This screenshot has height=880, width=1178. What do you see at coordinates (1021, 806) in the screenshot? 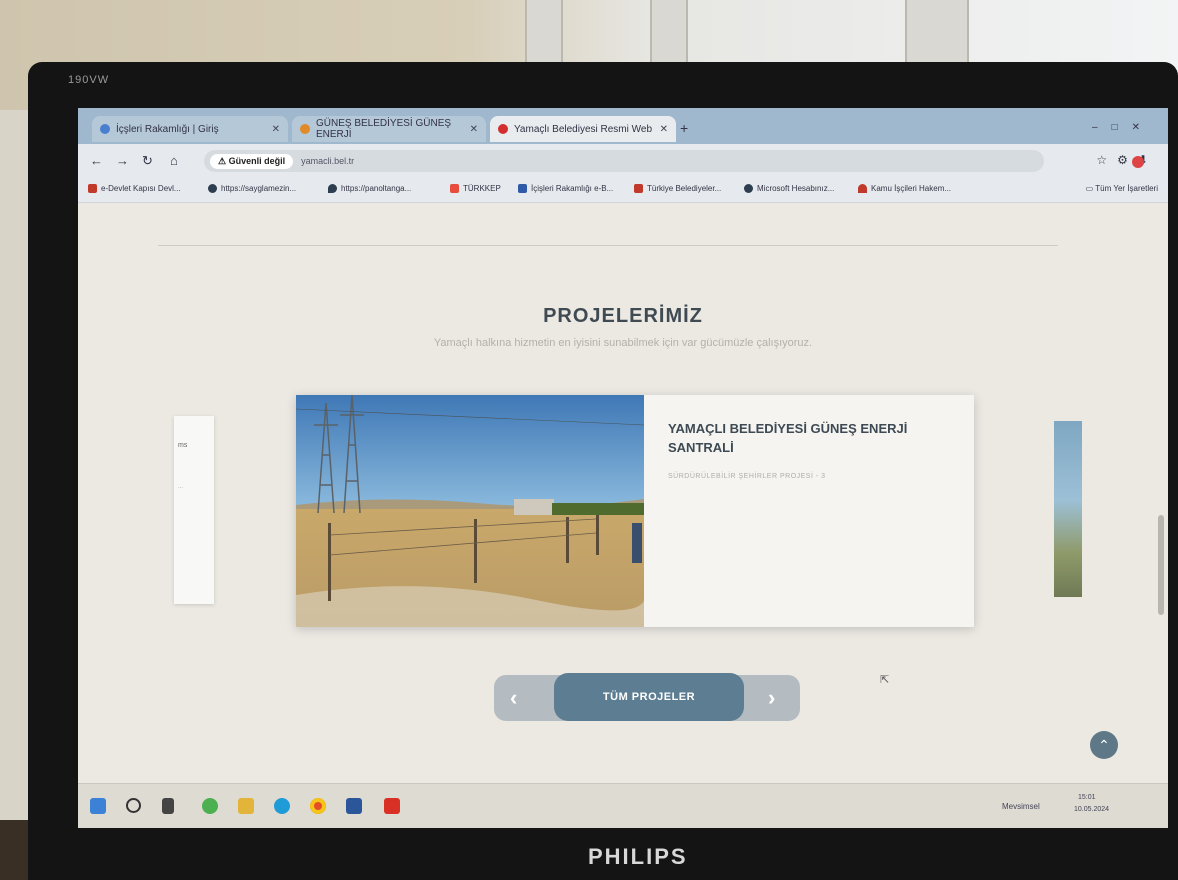
I see `tray-weather: Mevsimsel` at bounding box center [1021, 806].